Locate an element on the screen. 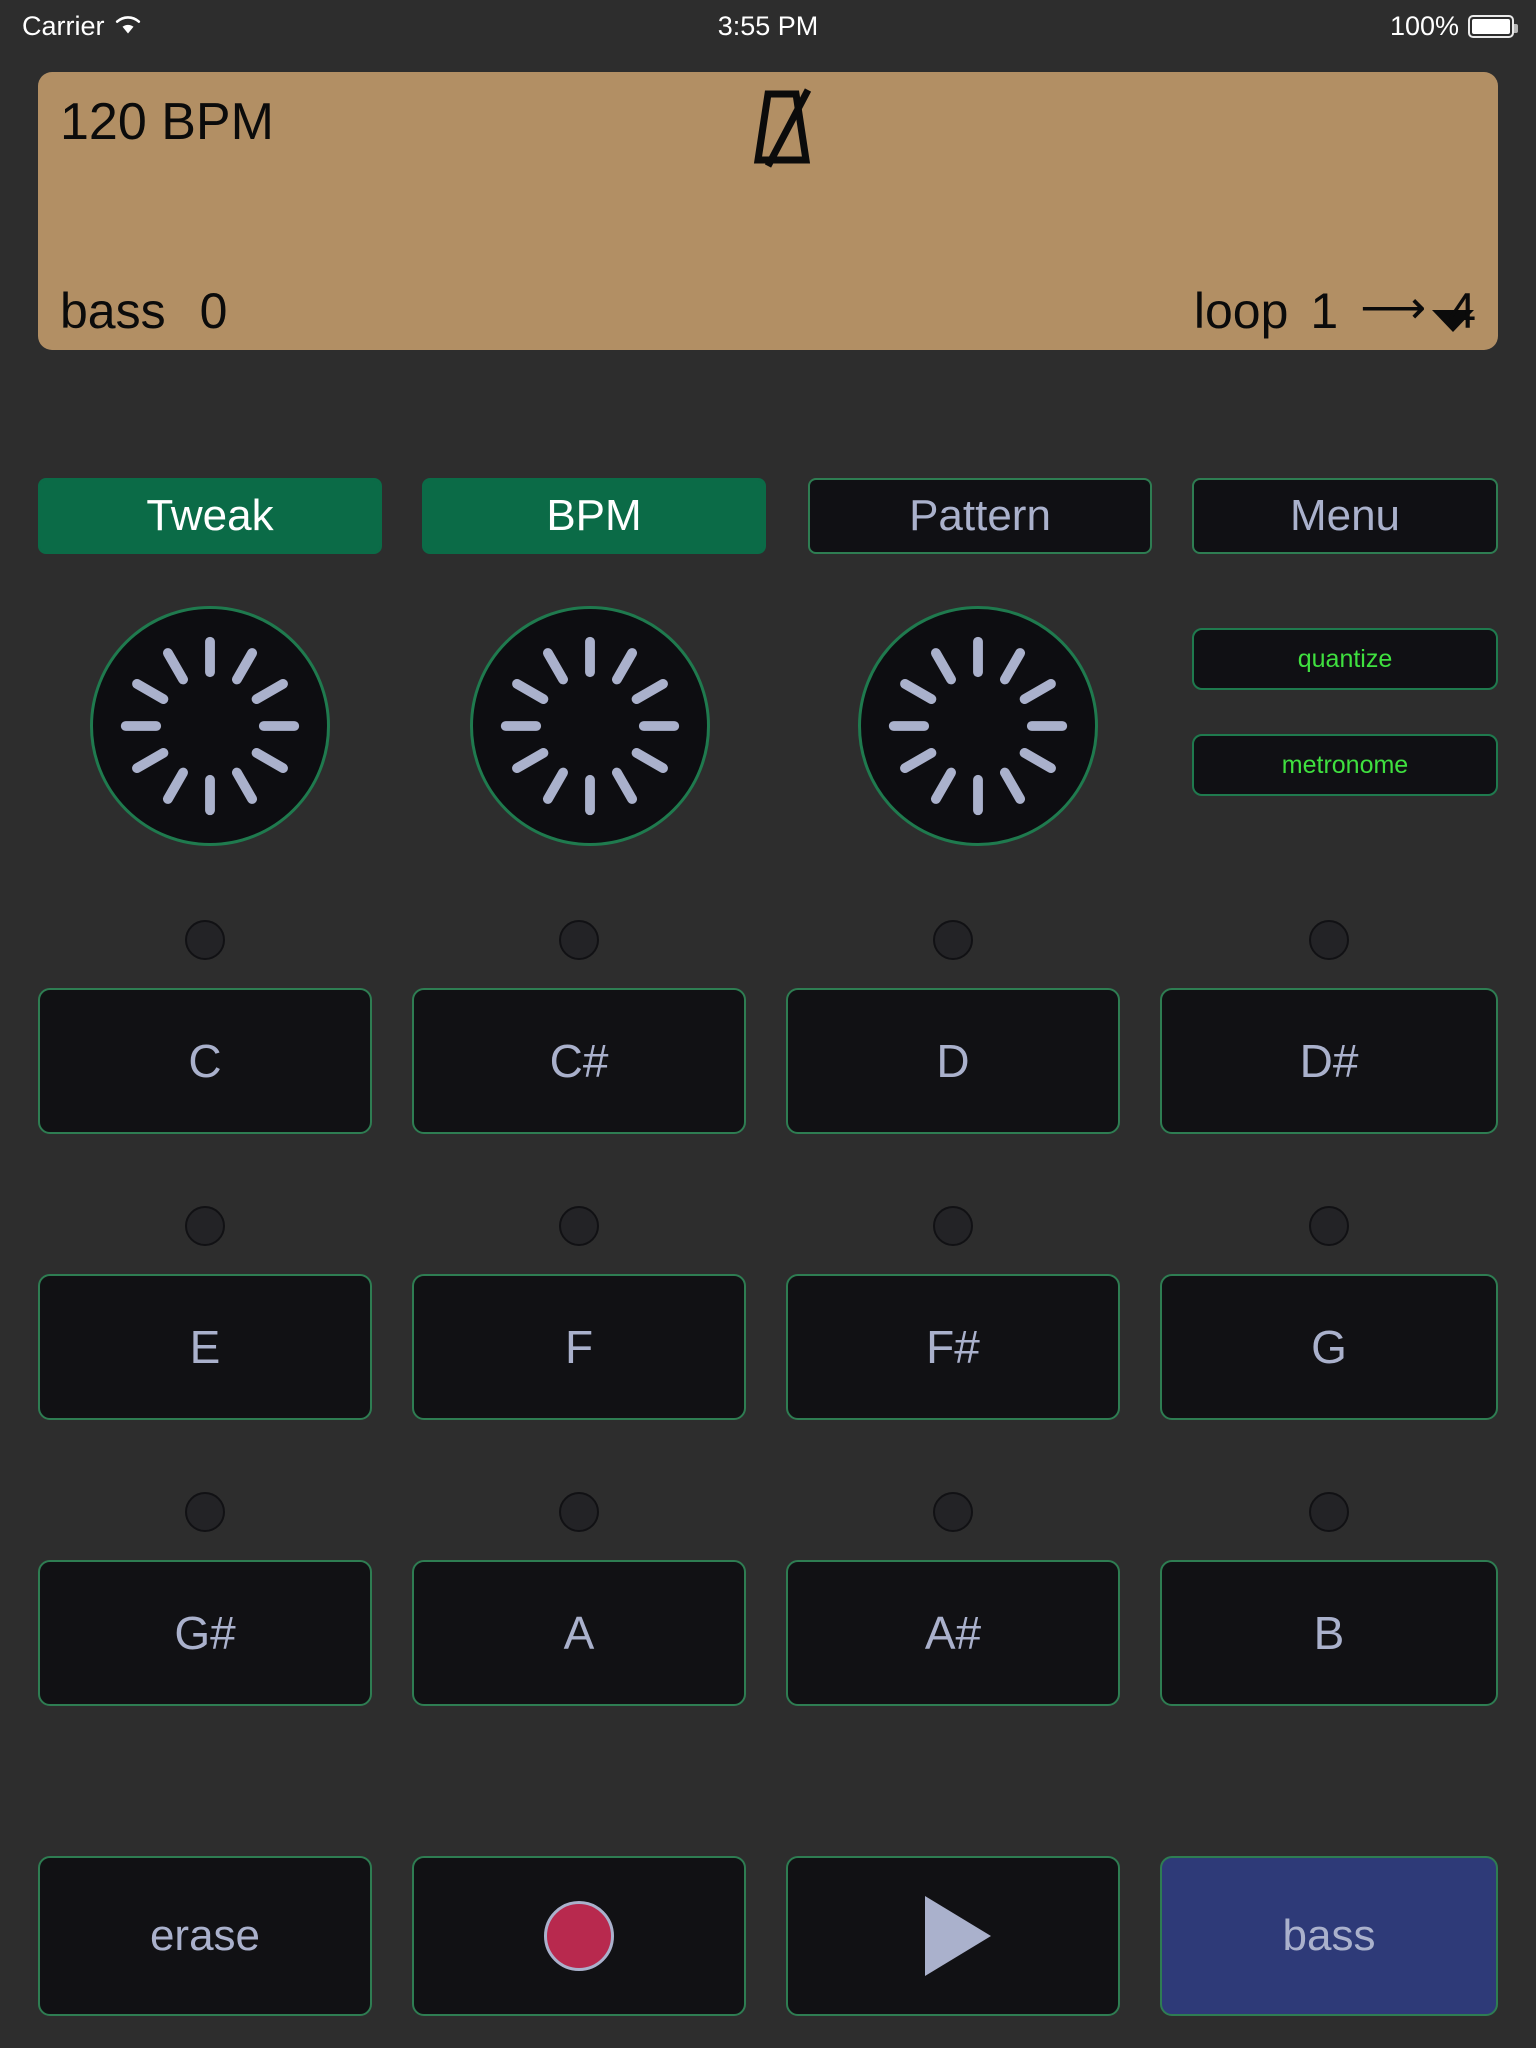  battery-icon is located at coordinates (1493, 26).